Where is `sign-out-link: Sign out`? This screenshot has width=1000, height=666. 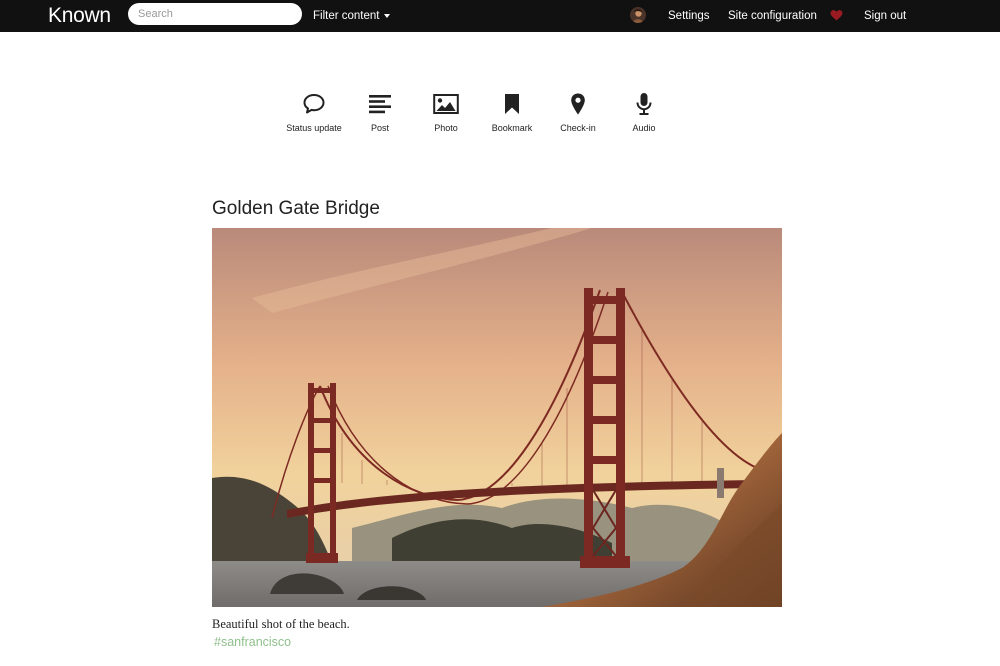 sign-out-link: Sign out is located at coordinates (885, 16).